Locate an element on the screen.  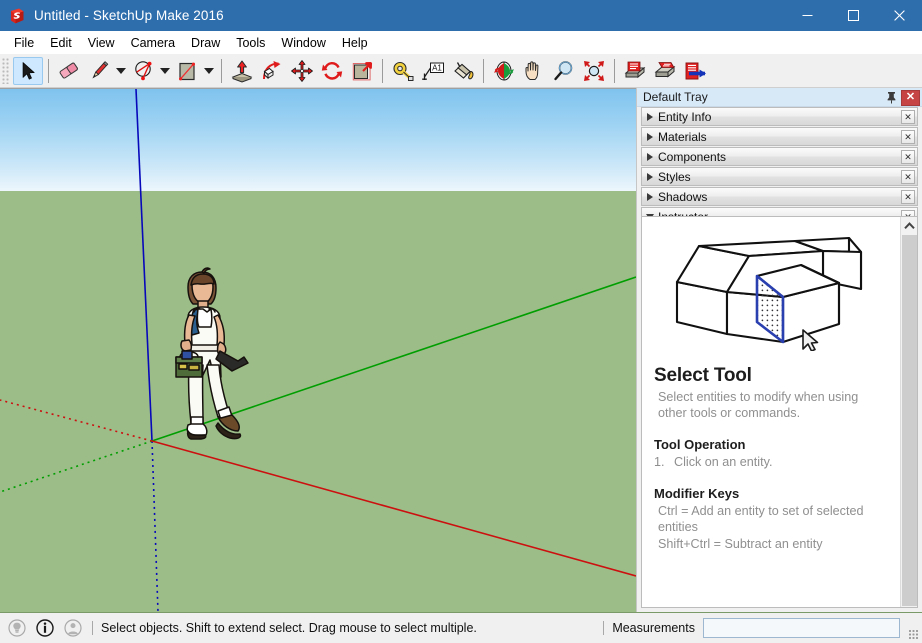
eraser-tool-button is located at coordinates (69, 71).